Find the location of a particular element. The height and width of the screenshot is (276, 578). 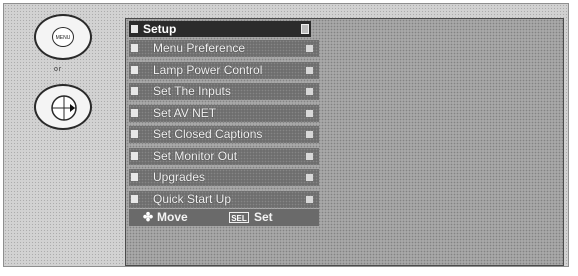

menu-item-menu-preference: Menu Preference is located at coordinates (224, 48).